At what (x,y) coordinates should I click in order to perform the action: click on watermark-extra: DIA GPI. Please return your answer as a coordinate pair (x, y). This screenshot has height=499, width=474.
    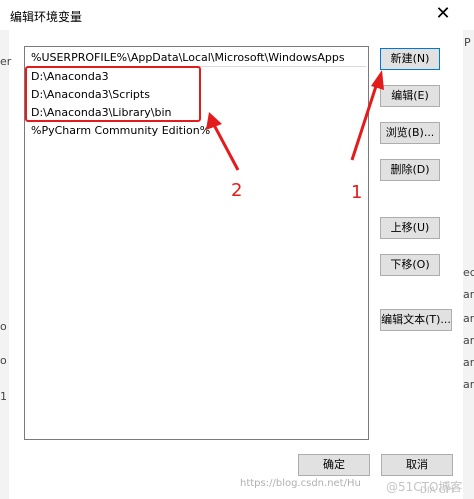
    Looking at the image, I should click on (437, 491).